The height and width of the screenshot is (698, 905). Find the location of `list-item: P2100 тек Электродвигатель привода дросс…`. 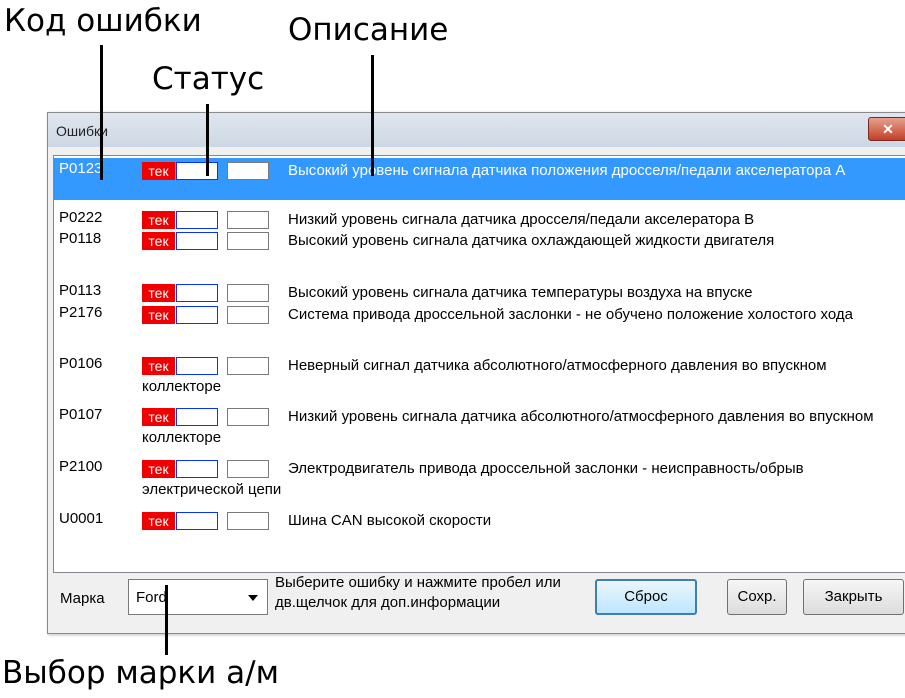

list-item: P2100 тек Электродвигатель привода дросс… is located at coordinates (479, 477).